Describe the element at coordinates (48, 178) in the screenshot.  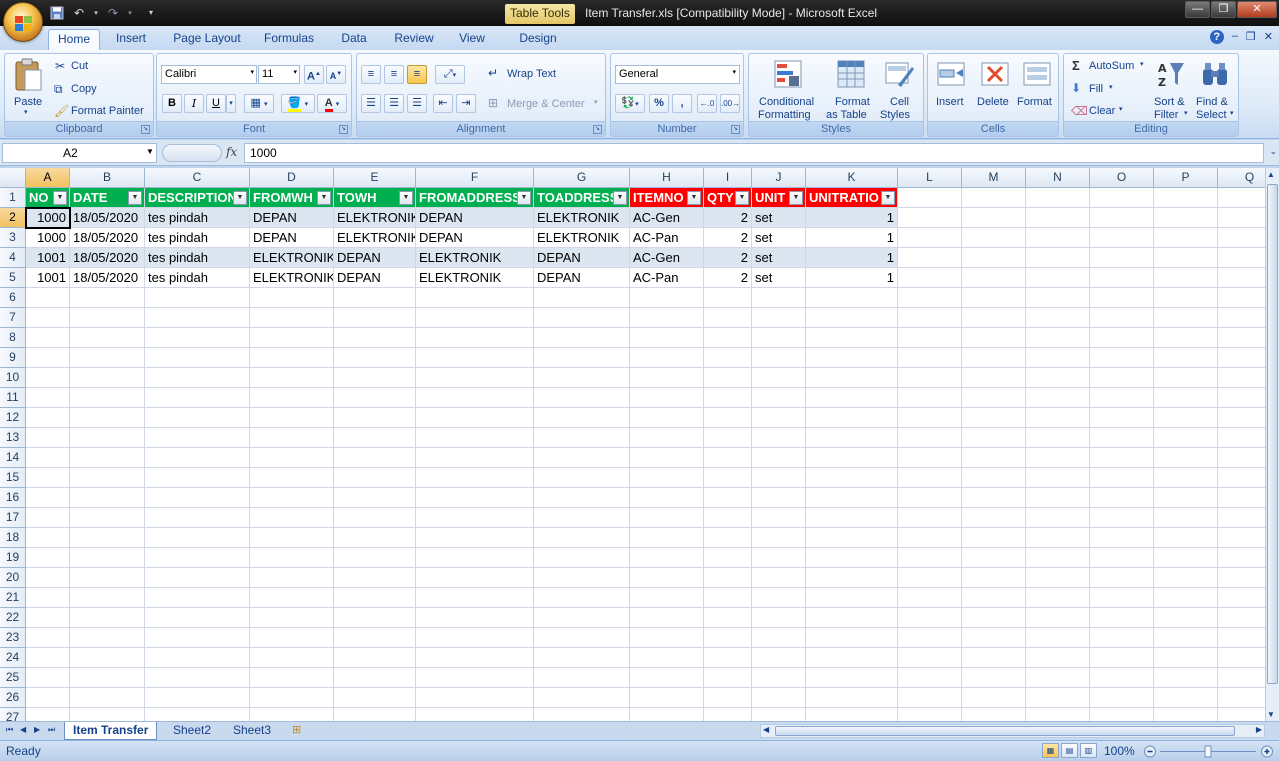
I see `column-header-a: A` at that location.